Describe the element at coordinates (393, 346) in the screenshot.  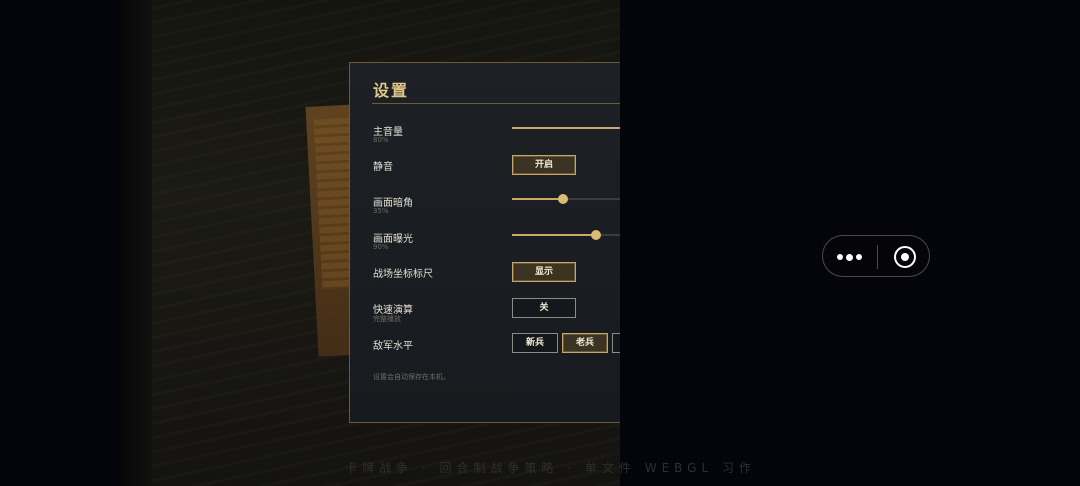
I see `enemy-level-label: 敌军水平` at that location.